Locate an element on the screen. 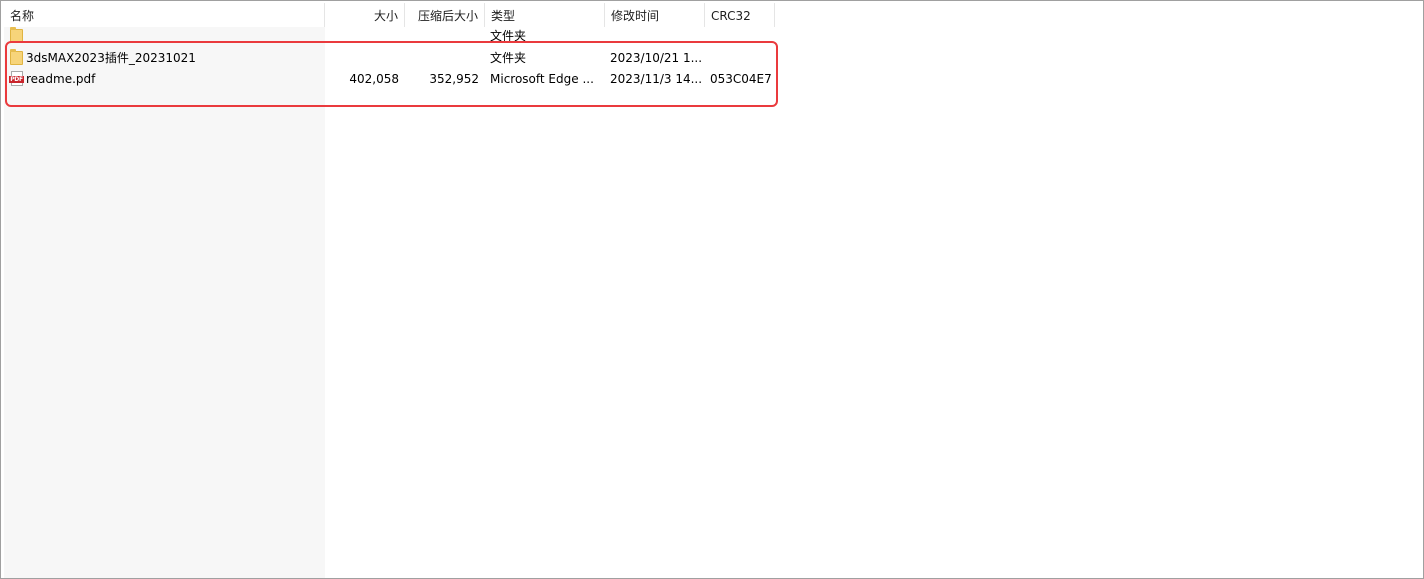 Image resolution: width=1424 pixels, height=579 pixels. sort-ascending-icon: ⌃ is located at coordinates (163, 5).